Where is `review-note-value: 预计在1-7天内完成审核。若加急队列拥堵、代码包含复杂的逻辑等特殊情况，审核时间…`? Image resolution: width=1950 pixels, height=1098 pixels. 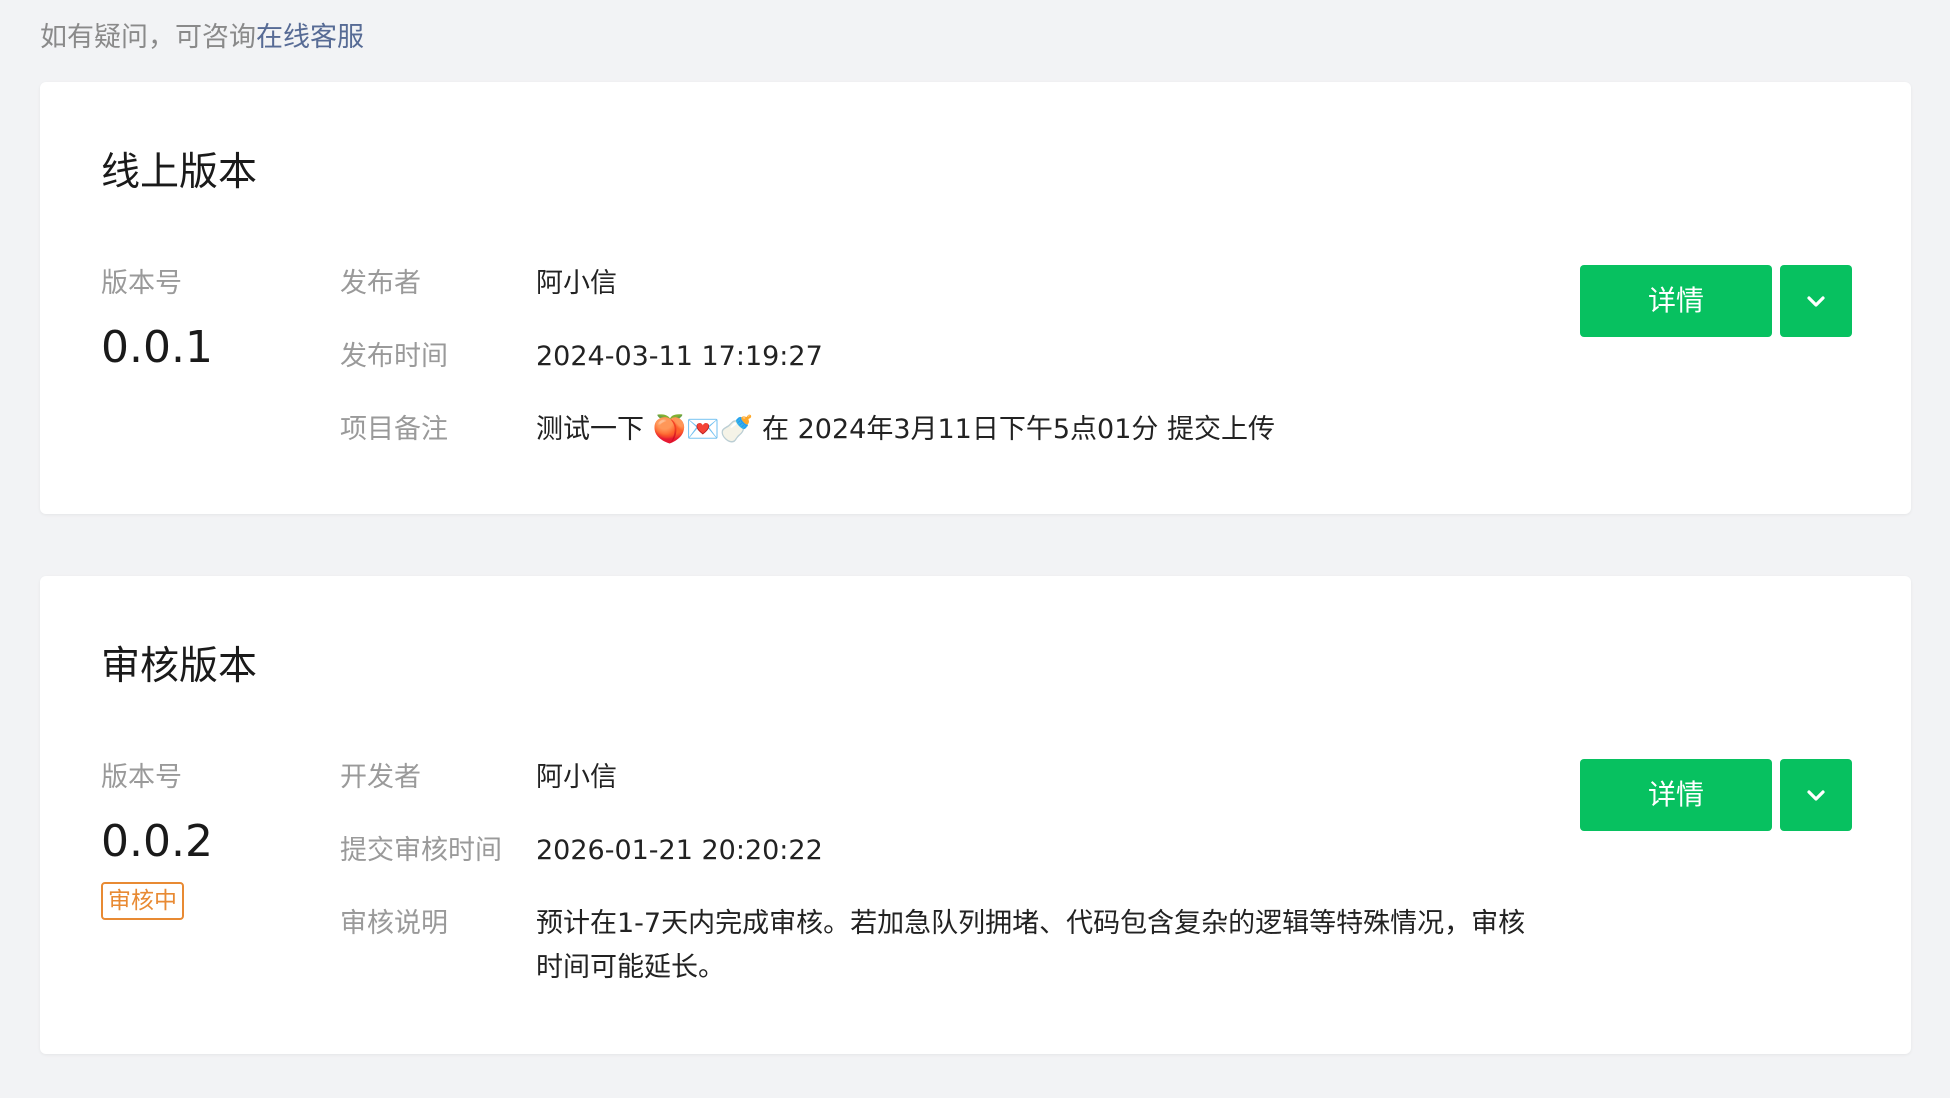 review-note-value: 预计在1-7天内完成审核。若加急队列拥堵、代码包含复杂的逻辑等特殊情况，审核时间… is located at coordinates (1031, 945).